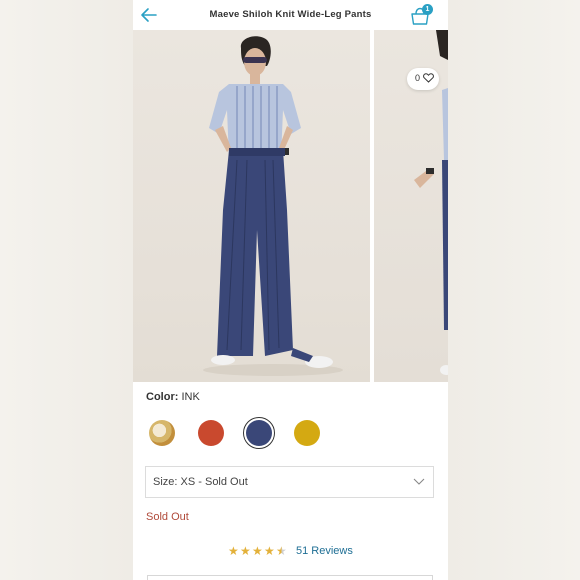 This screenshot has width=580, height=580. Describe the element at coordinates (211, 433) in the screenshot. I see `swatch-rust` at that location.